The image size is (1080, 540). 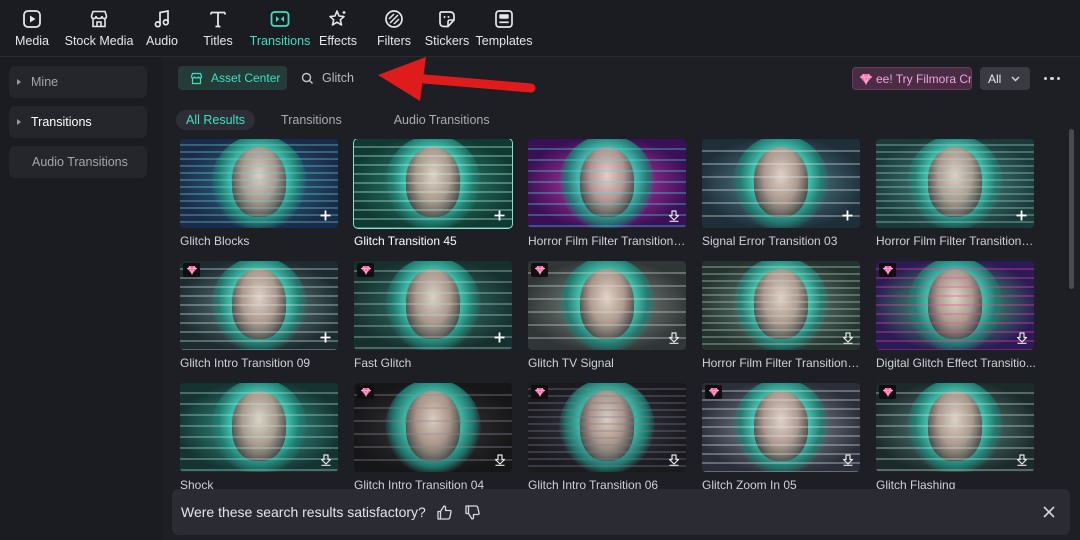 I want to click on dot-icon, so click(x=1052, y=78).